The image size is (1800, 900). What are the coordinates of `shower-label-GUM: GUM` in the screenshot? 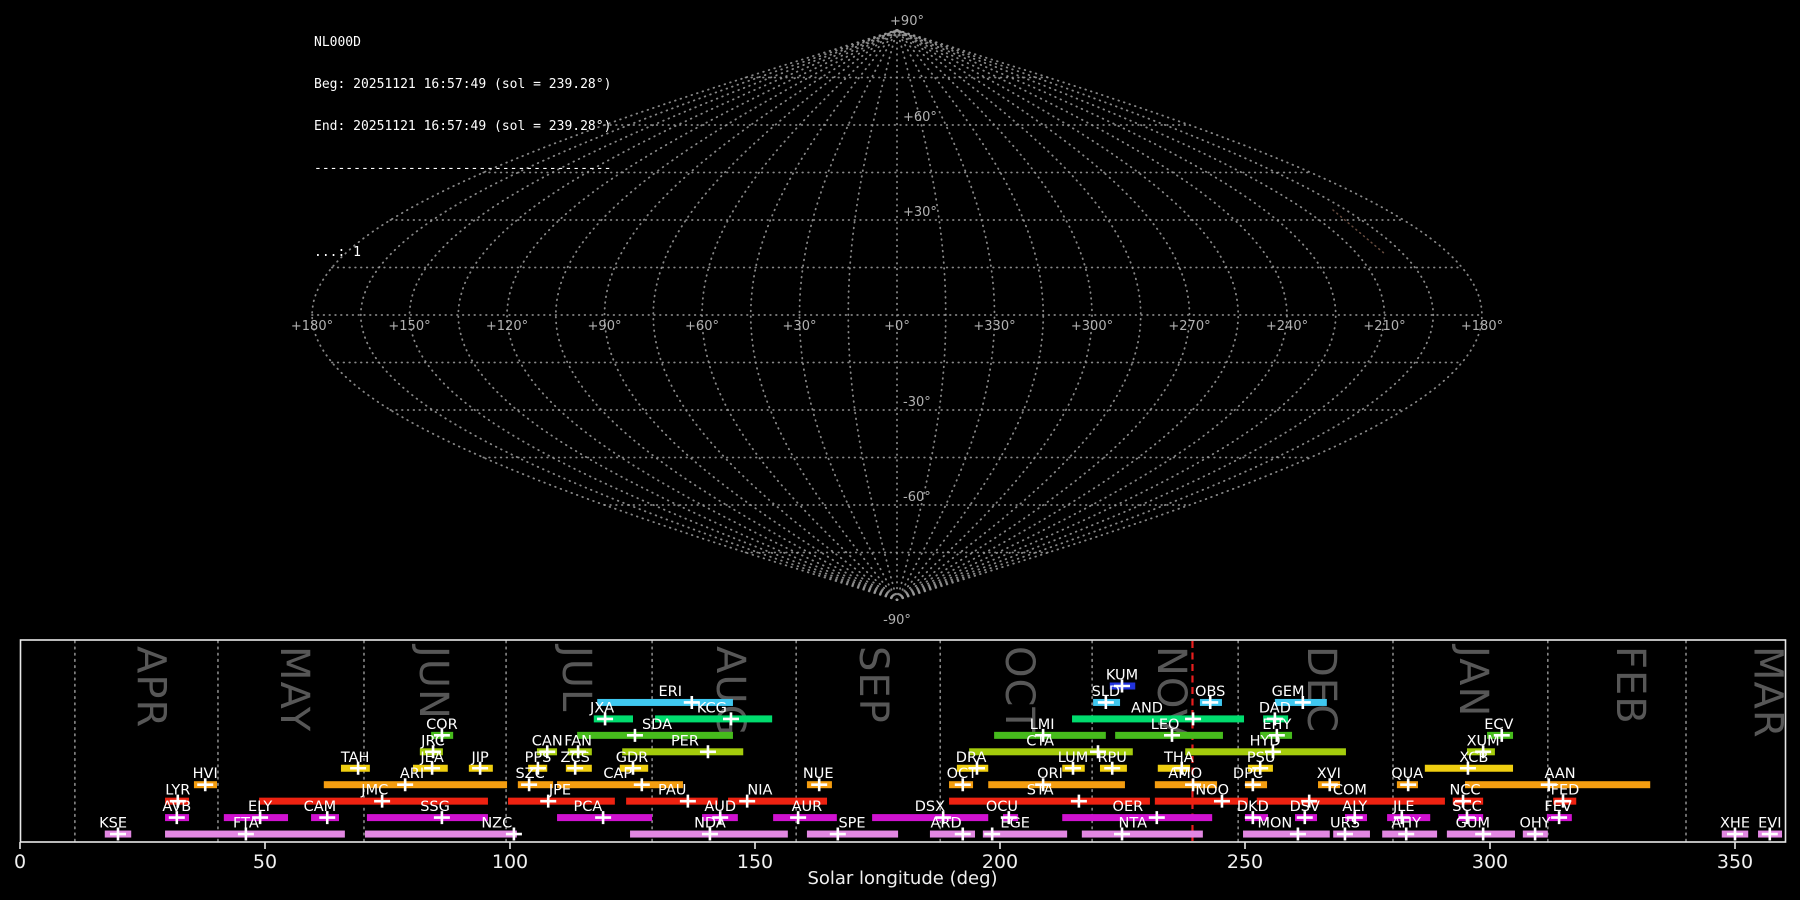 It's located at (1473, 824).